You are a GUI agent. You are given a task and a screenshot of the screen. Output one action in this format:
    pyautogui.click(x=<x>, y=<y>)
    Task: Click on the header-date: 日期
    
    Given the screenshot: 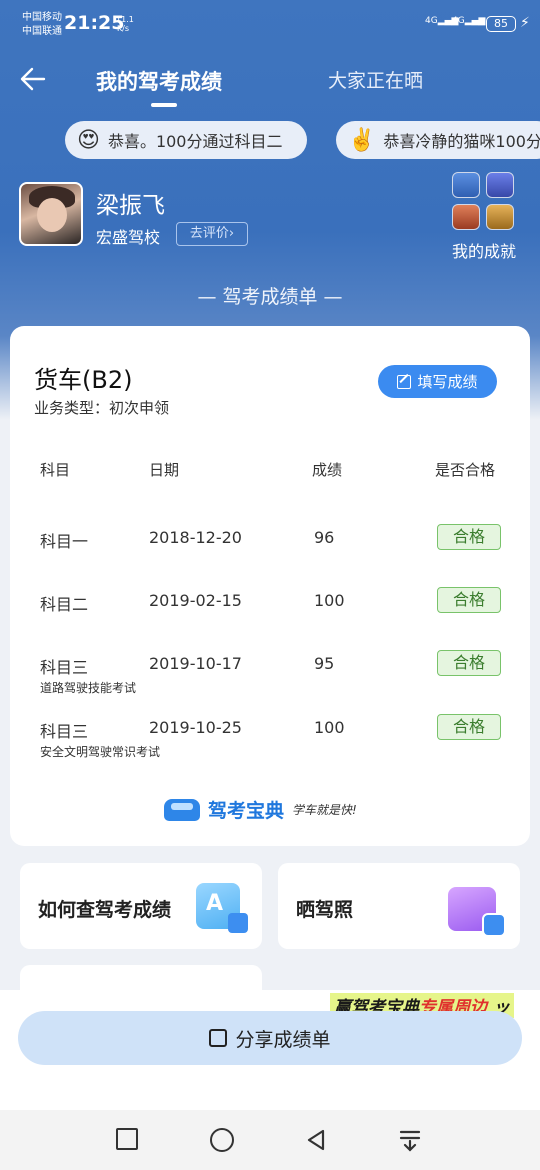 What is the action you would take?
    pyautogui.click(x=164, y=470)
    